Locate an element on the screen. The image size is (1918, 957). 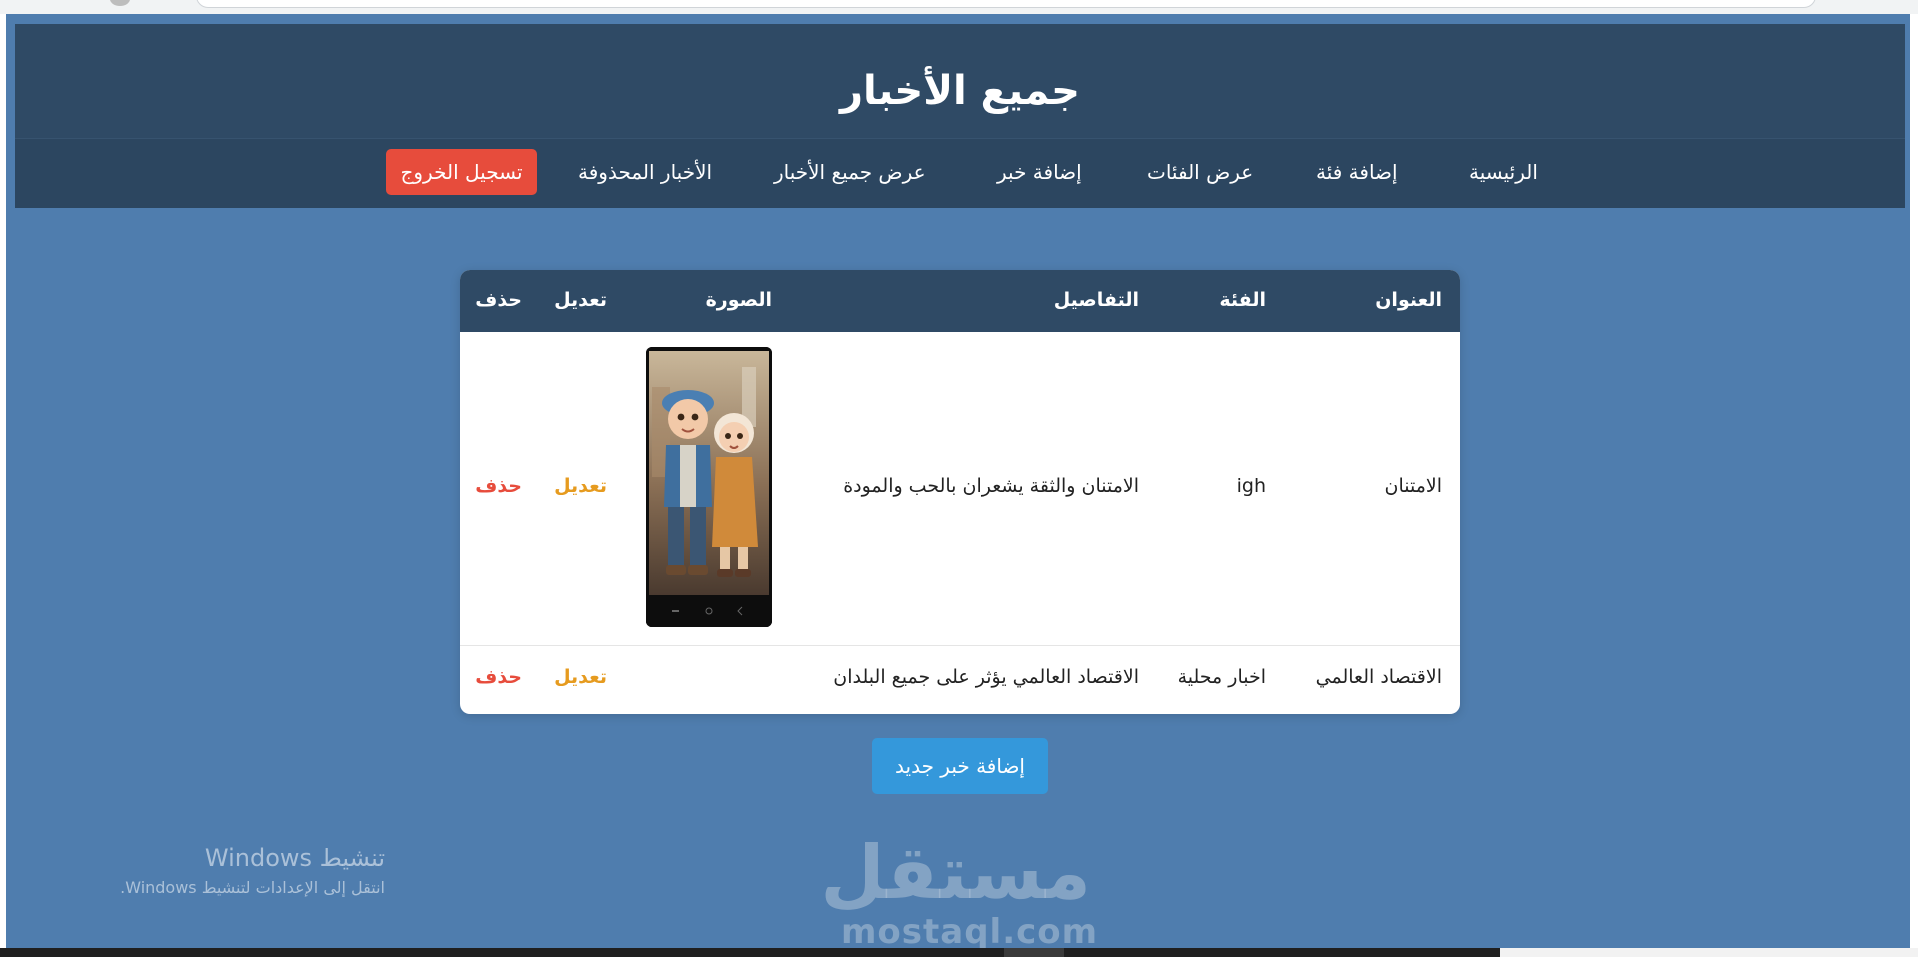
site-header: جميع الأخبار is located at coordinates (960, 86).